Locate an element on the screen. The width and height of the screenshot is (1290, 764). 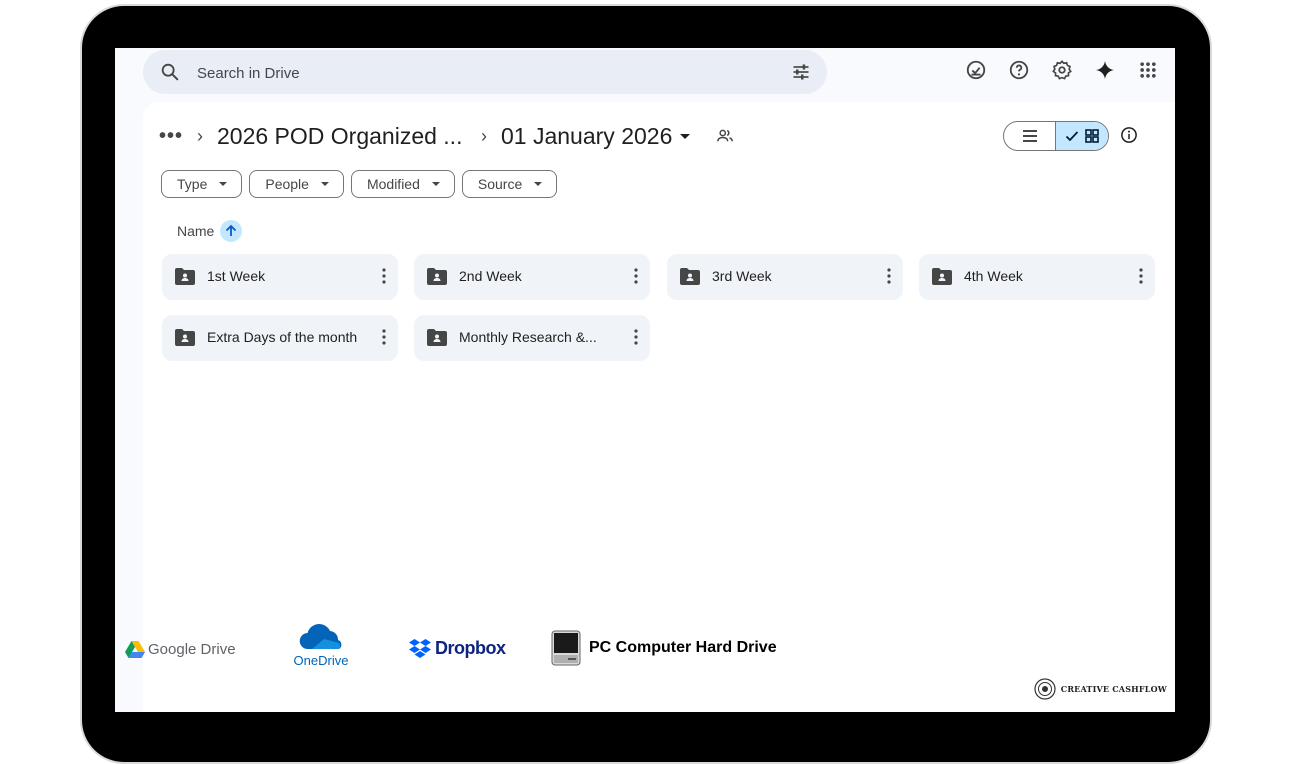
filter-modified-chip: Modified is located at coordinates (402, 184).